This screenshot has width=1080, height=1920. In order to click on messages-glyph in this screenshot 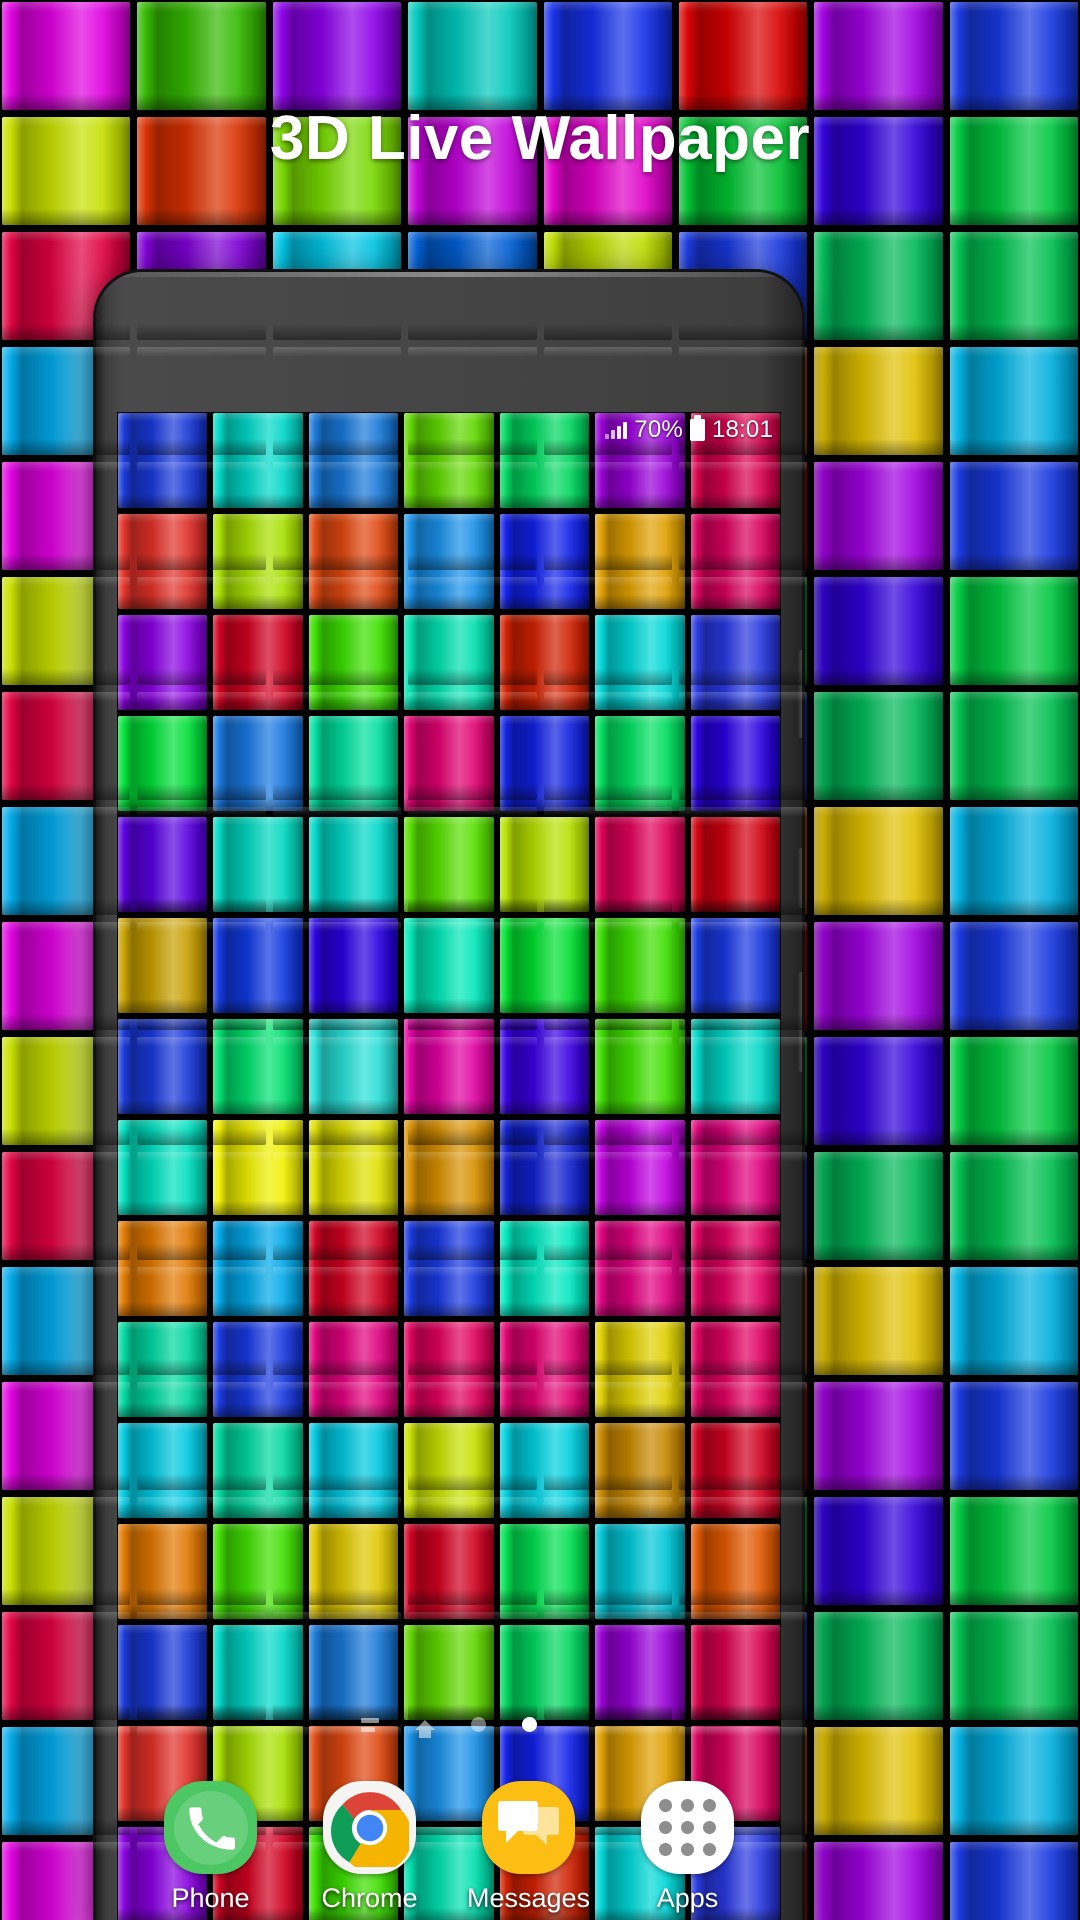, I will do `click(528, 1822)`.